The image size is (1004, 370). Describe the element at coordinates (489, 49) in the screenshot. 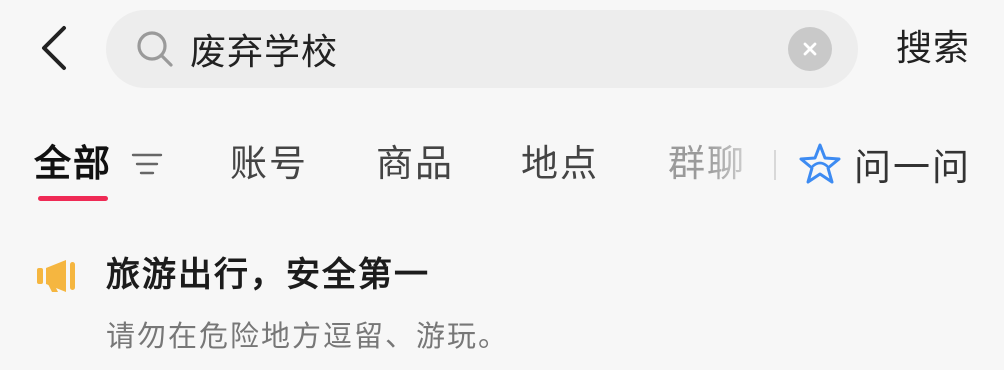

I see `search-input` at that location.